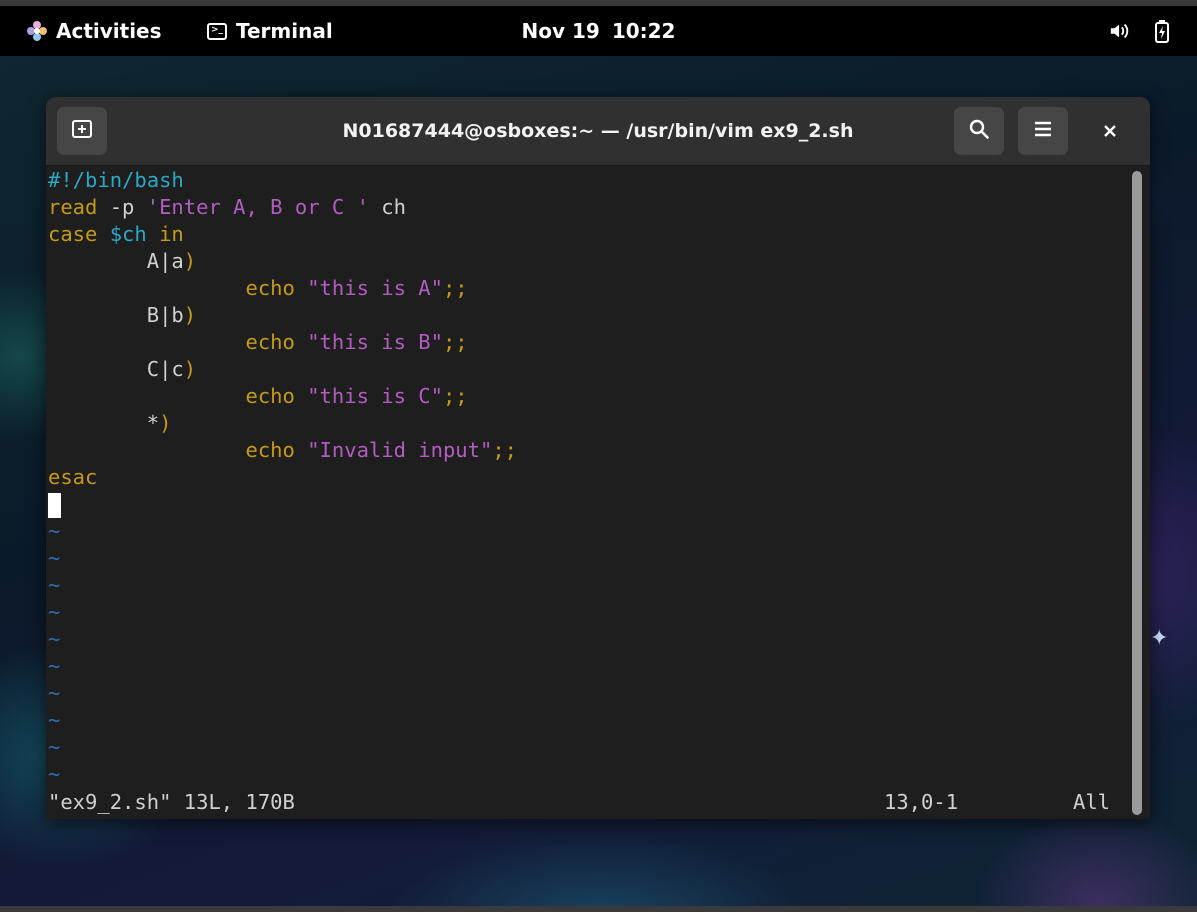  I want to click on code-token: -p, so click(122, 207).